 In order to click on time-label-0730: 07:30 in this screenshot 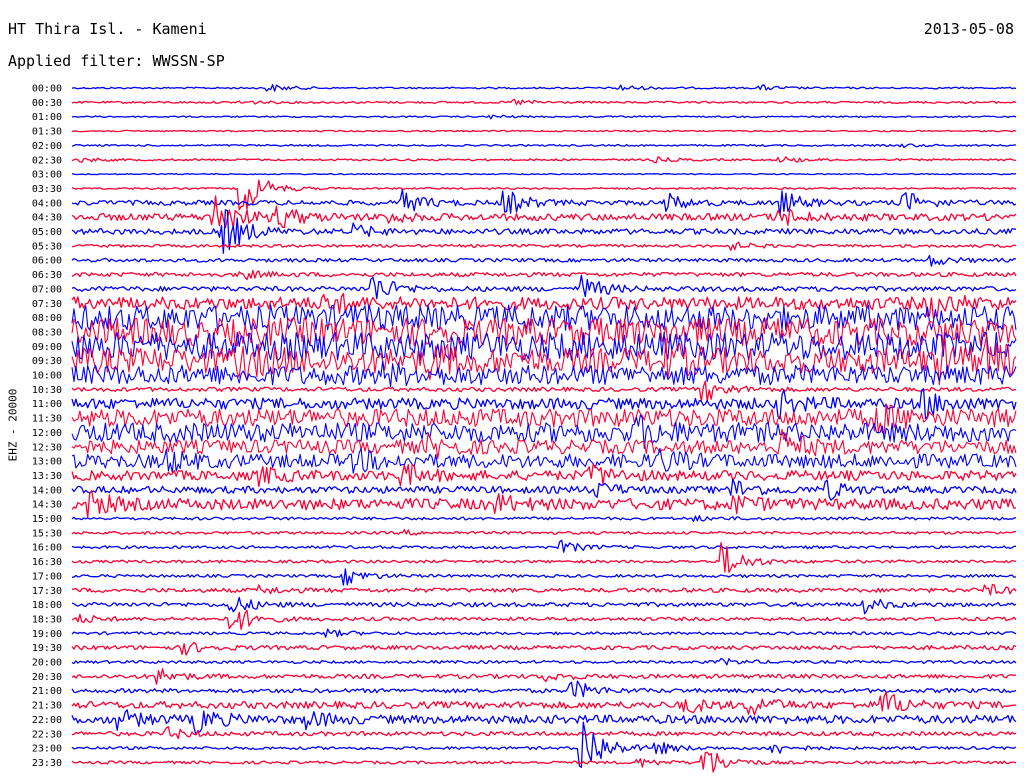, I will do `click(47, 304)`.